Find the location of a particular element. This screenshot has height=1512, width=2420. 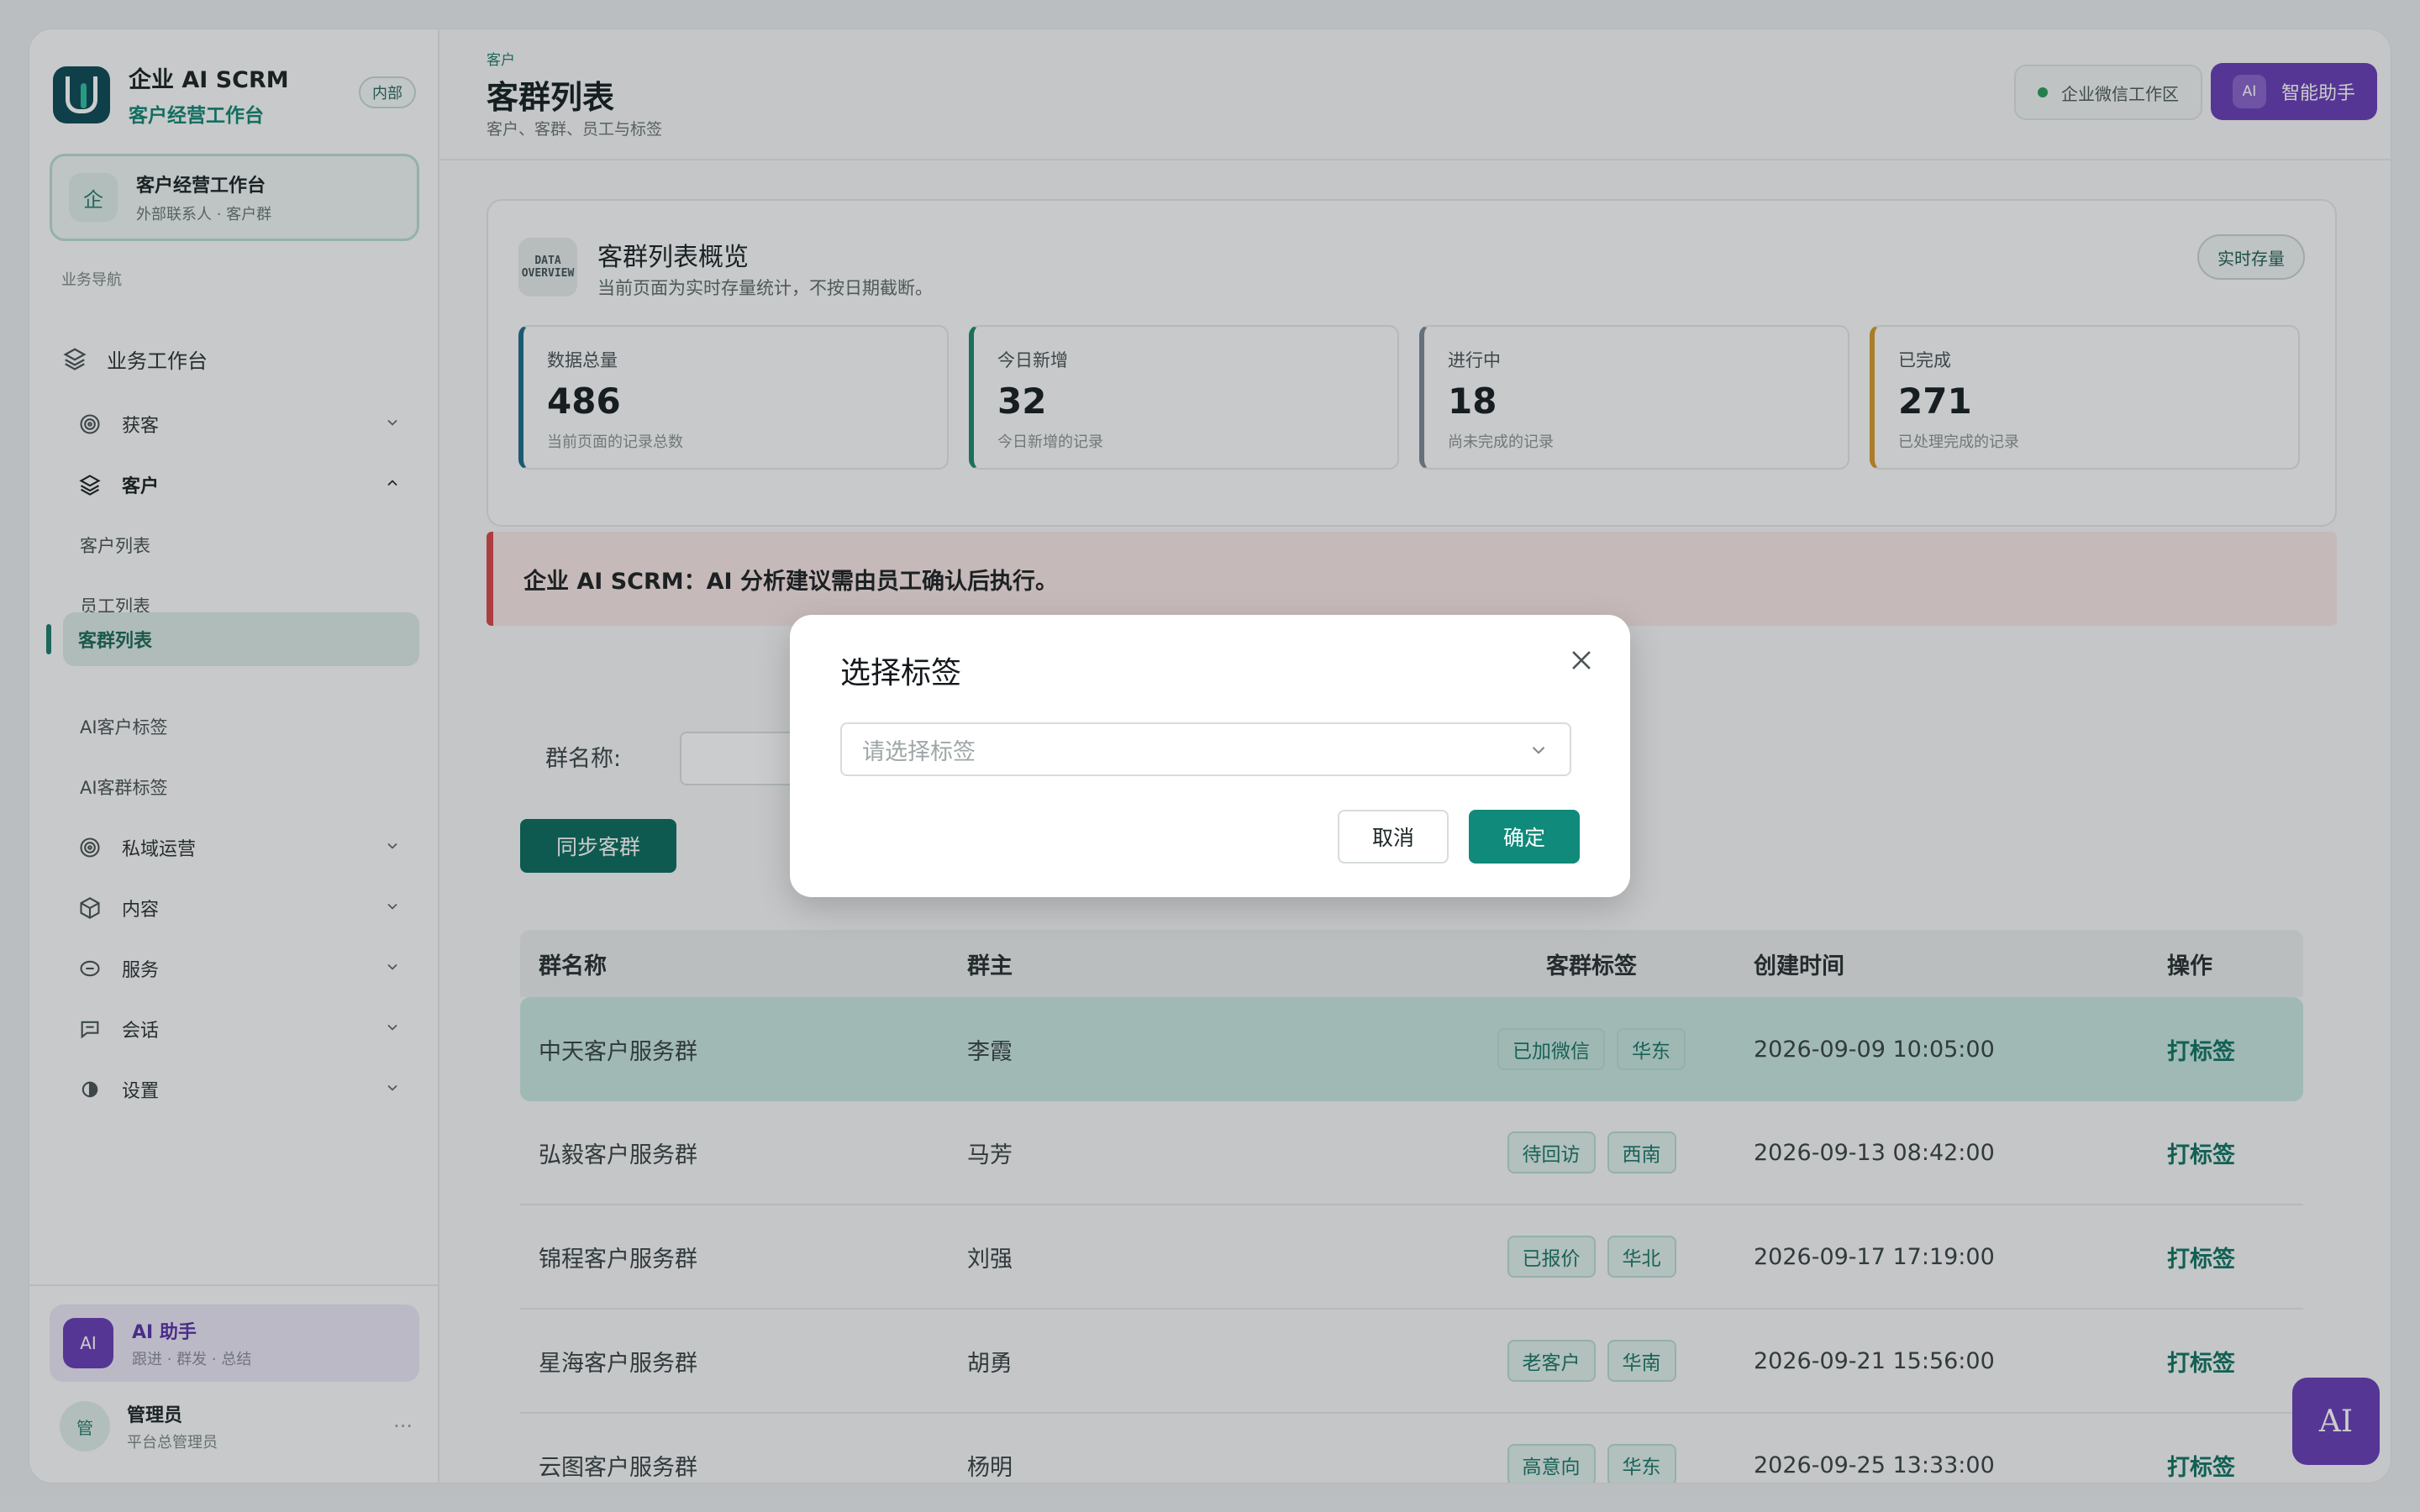

close-icon is located at coordinates (1582, 660).